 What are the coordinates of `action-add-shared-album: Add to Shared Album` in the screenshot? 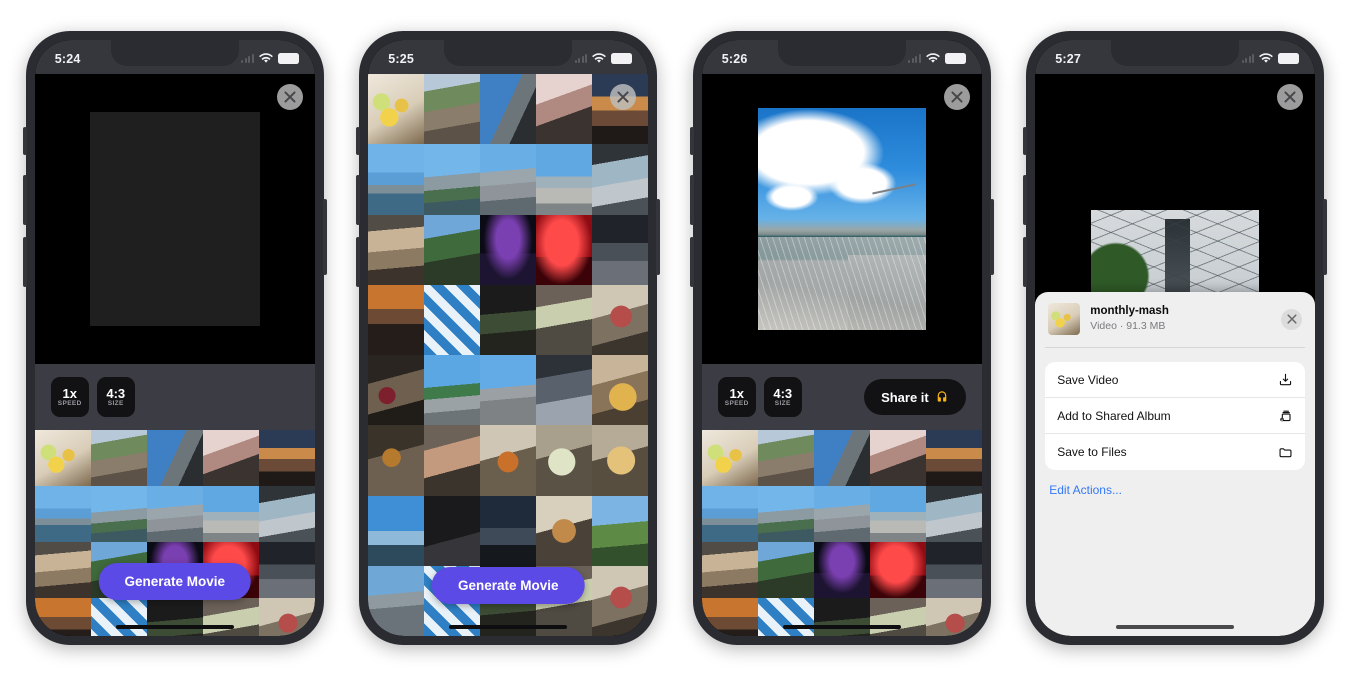 It's located at (1175, 416).